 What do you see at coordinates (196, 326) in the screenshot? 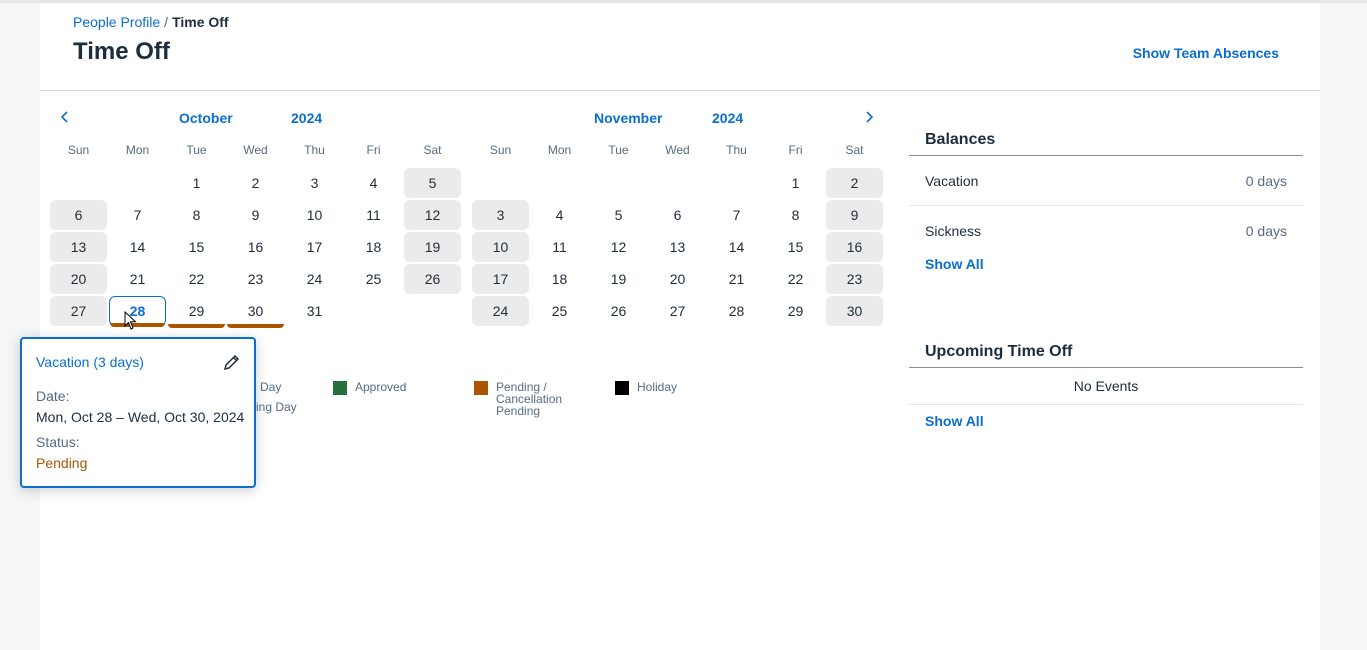
I see `pending-indicator` at bounding box center [196, 326].